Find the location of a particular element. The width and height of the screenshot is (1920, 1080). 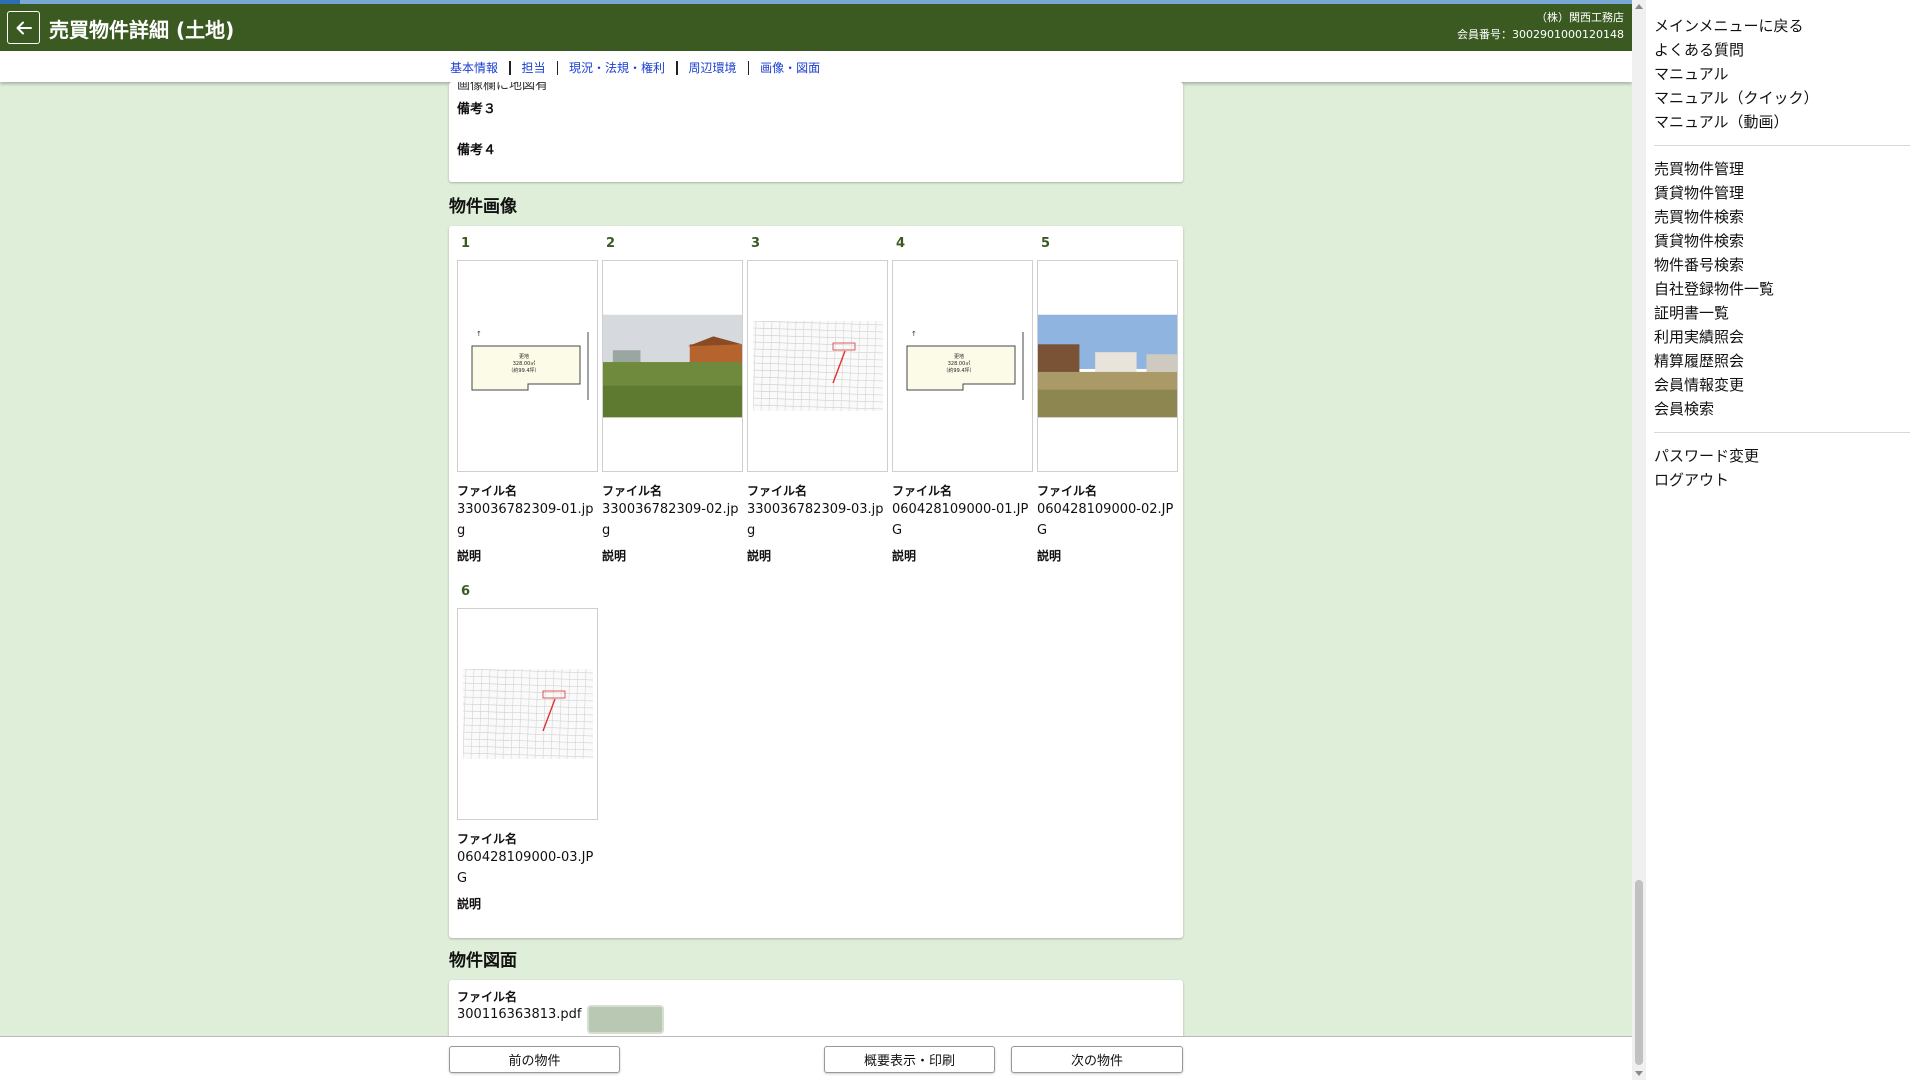

images-section-title: 物件画像 is located at coordinates (483, 207).